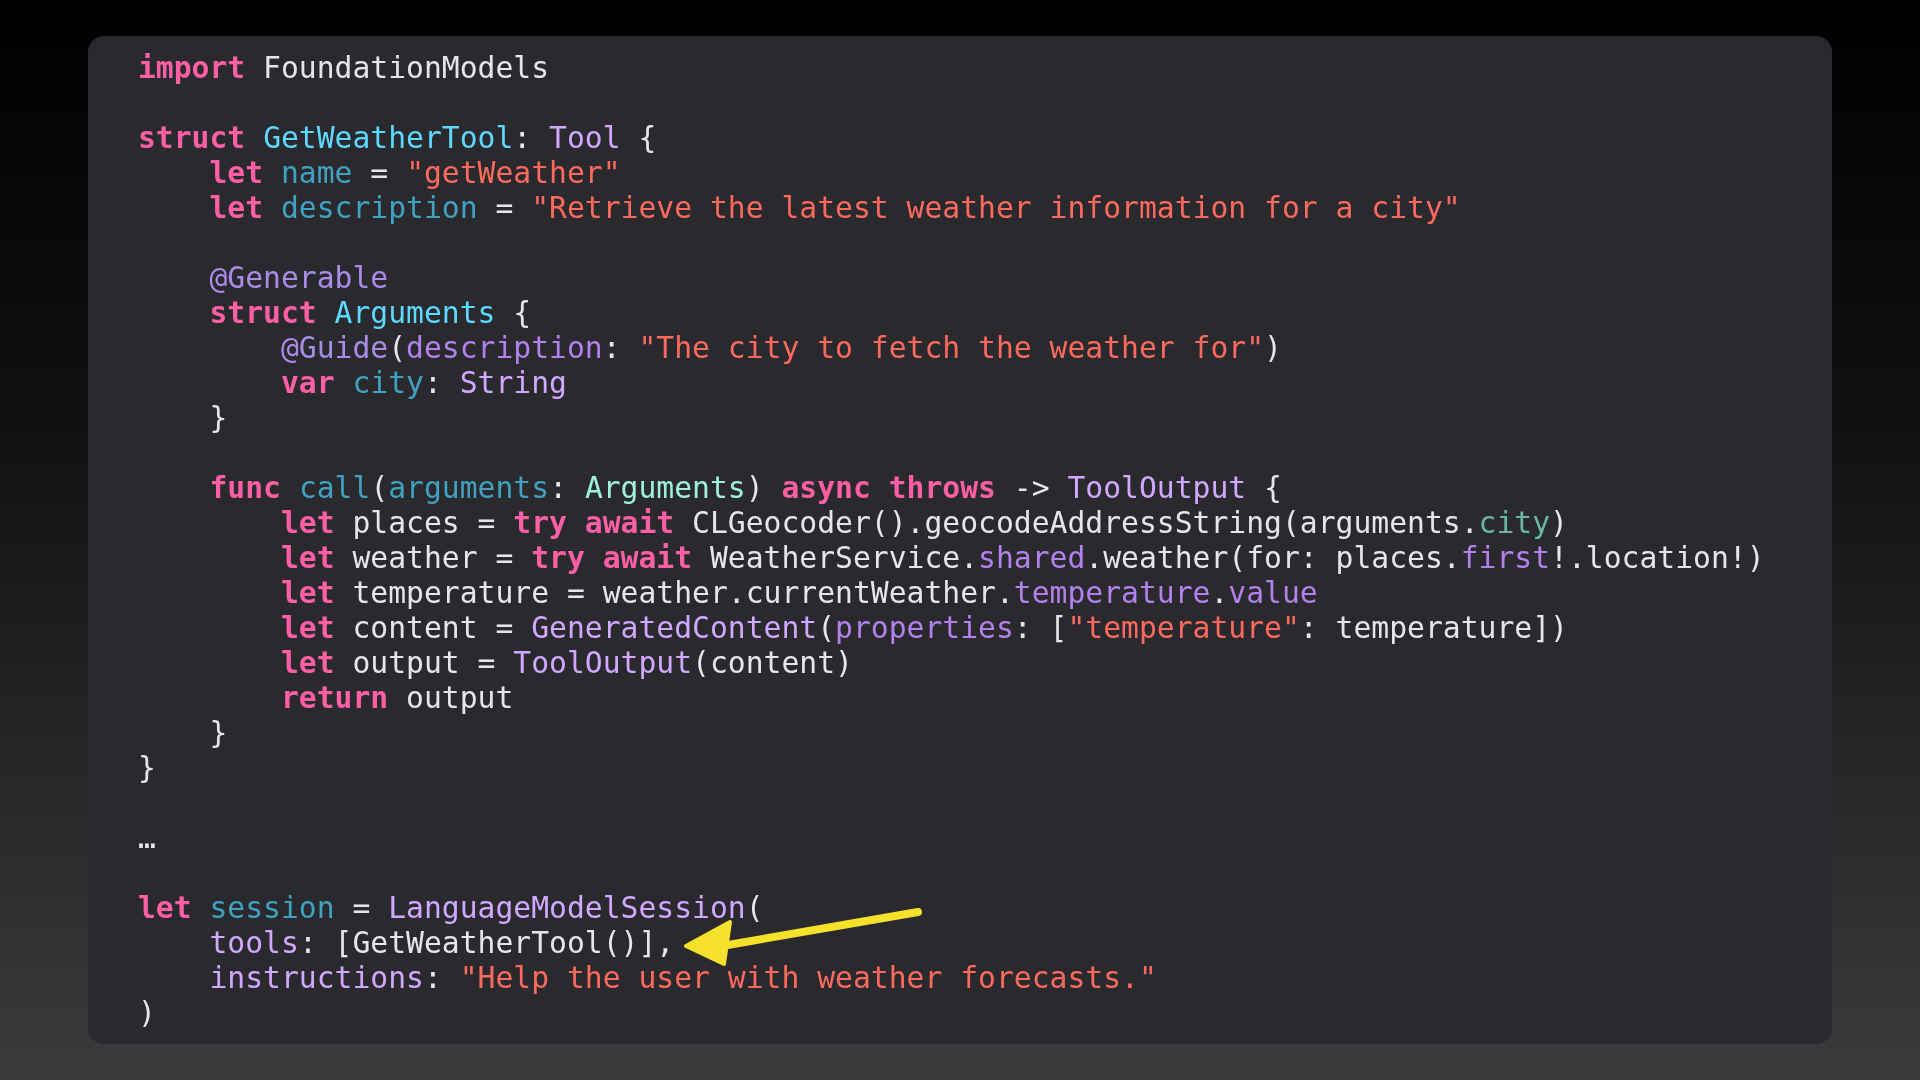 This screenshot has width=1920, height=1080. I want to click on code-line: let places = try await CLGeocoder().geocodeAddressString(arguments.city), so click(924, 522).